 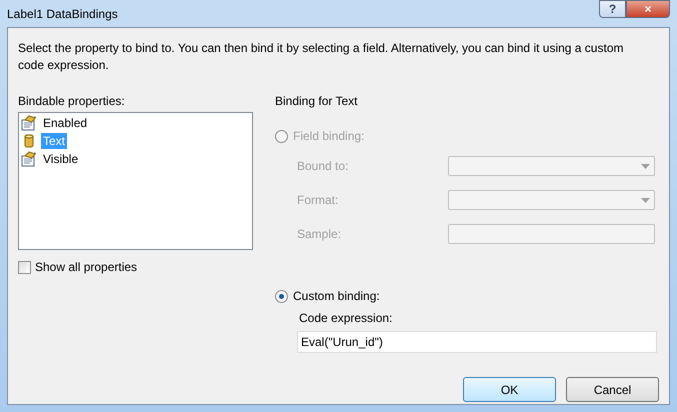 What do you see at coordinates (318, 200) in the screenshot?
I see `field-label: Format:` at bounding box center [318, 200].